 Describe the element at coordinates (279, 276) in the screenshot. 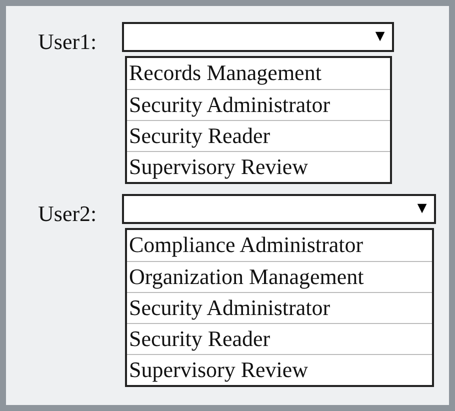

I see `option-item: Organization Management` at that location.